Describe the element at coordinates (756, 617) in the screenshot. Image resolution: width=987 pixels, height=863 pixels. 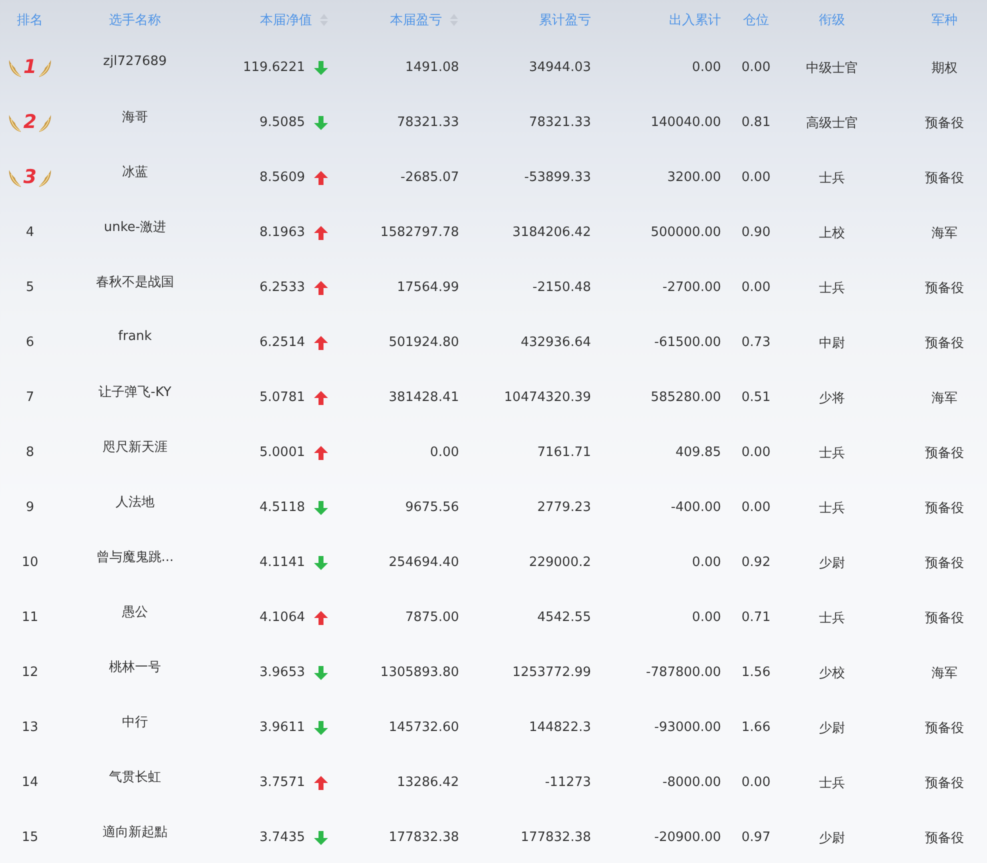
I see `position-ratio: 0.71` at that location.